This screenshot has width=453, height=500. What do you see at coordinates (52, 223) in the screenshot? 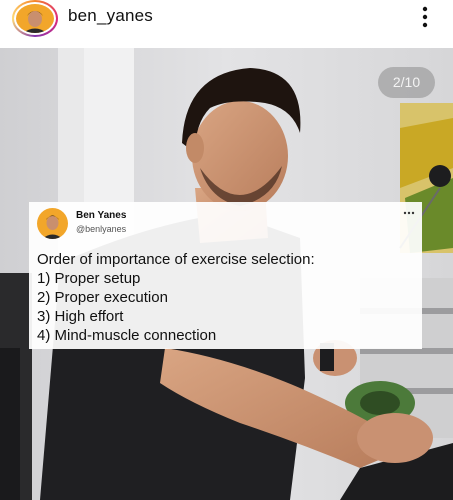
I see `tweet-avatar-icon` at bounding box center [52, 223].